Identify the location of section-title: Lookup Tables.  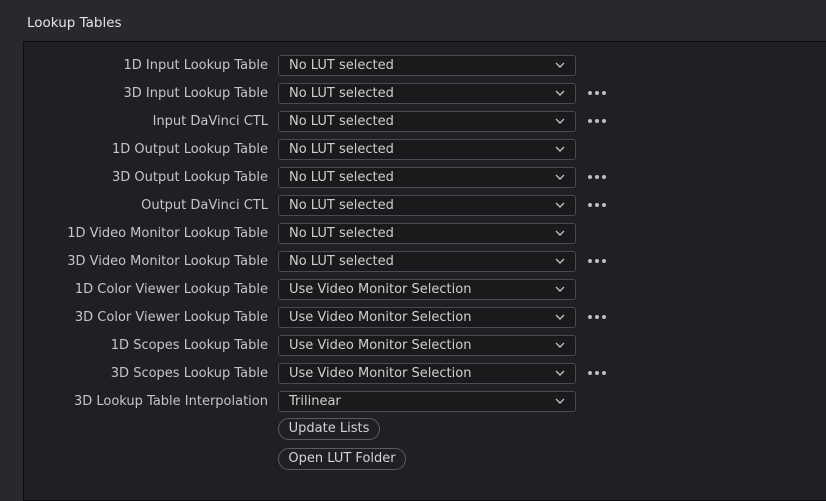
(74, 23).